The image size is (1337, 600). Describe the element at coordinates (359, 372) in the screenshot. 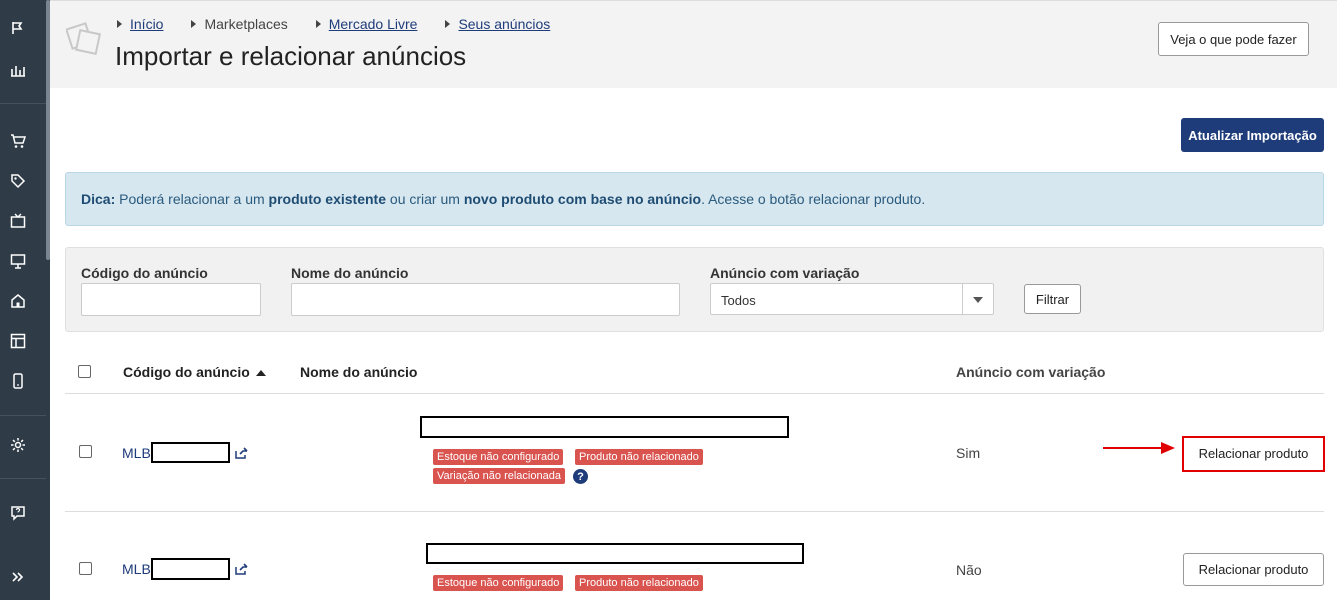

I see `column-nome: Nome do anúncio` at that location.